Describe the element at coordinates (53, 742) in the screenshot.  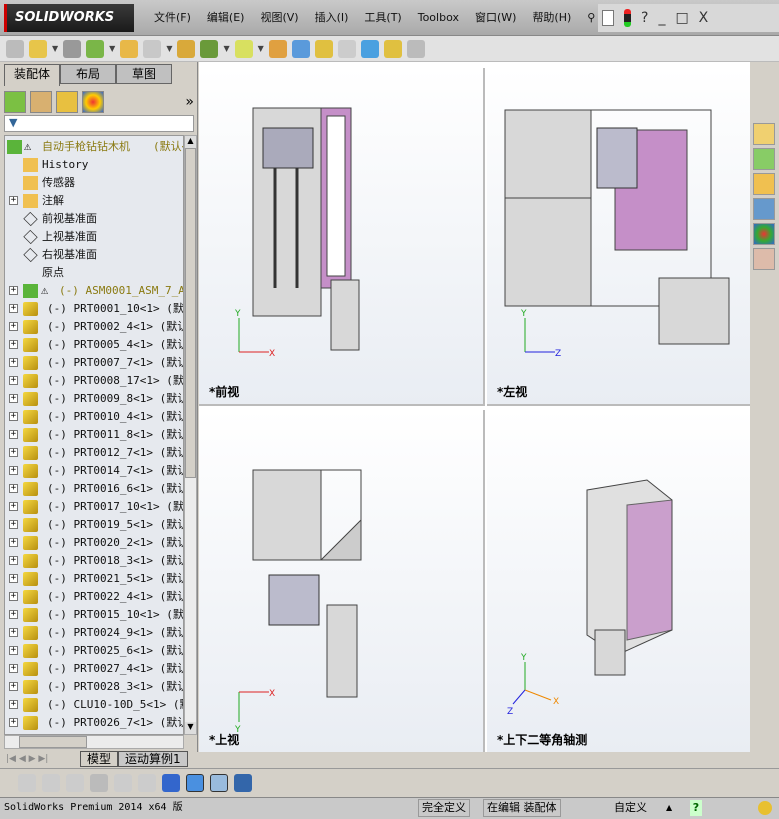
I see `hscroll-thumb` at that location.